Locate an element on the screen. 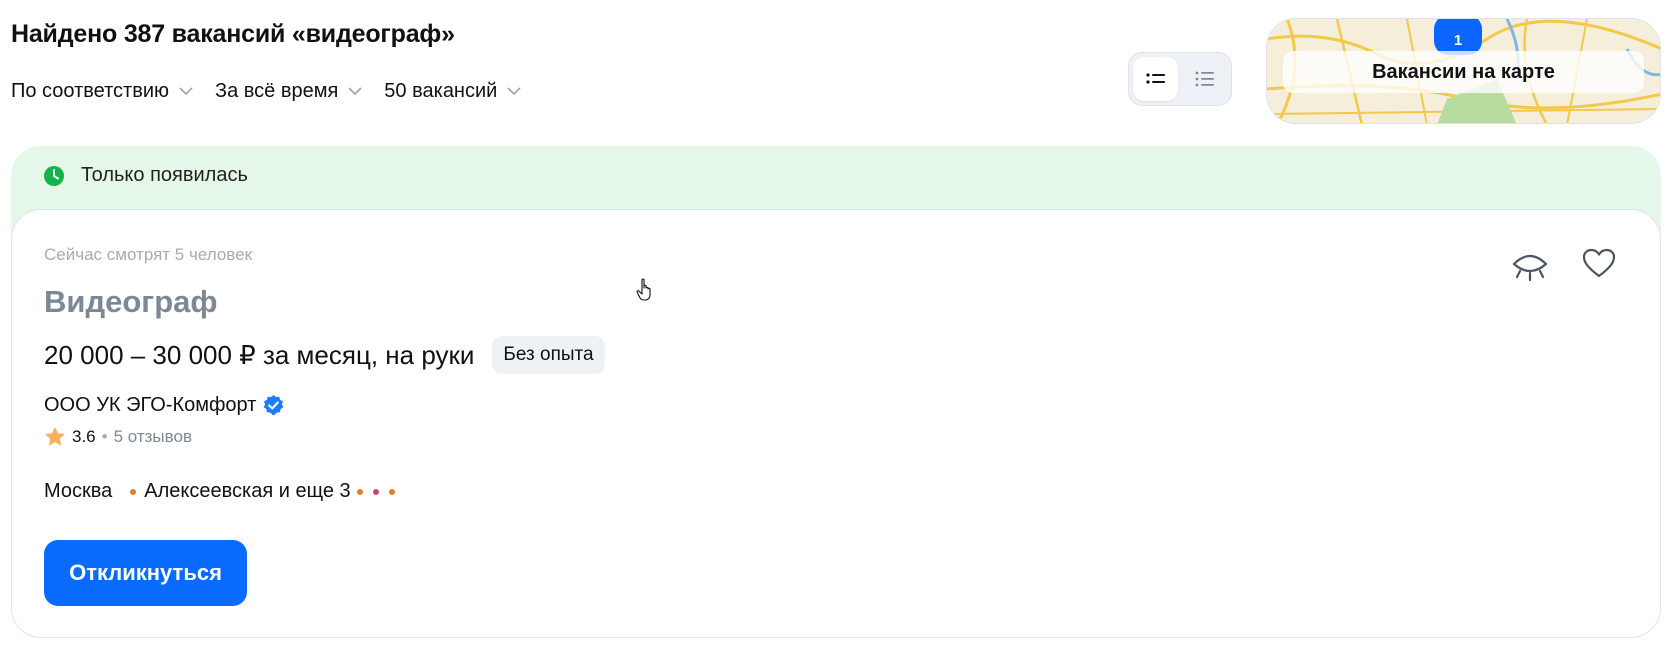  detailed-list-view-button is located at coordinates (1204, 79).